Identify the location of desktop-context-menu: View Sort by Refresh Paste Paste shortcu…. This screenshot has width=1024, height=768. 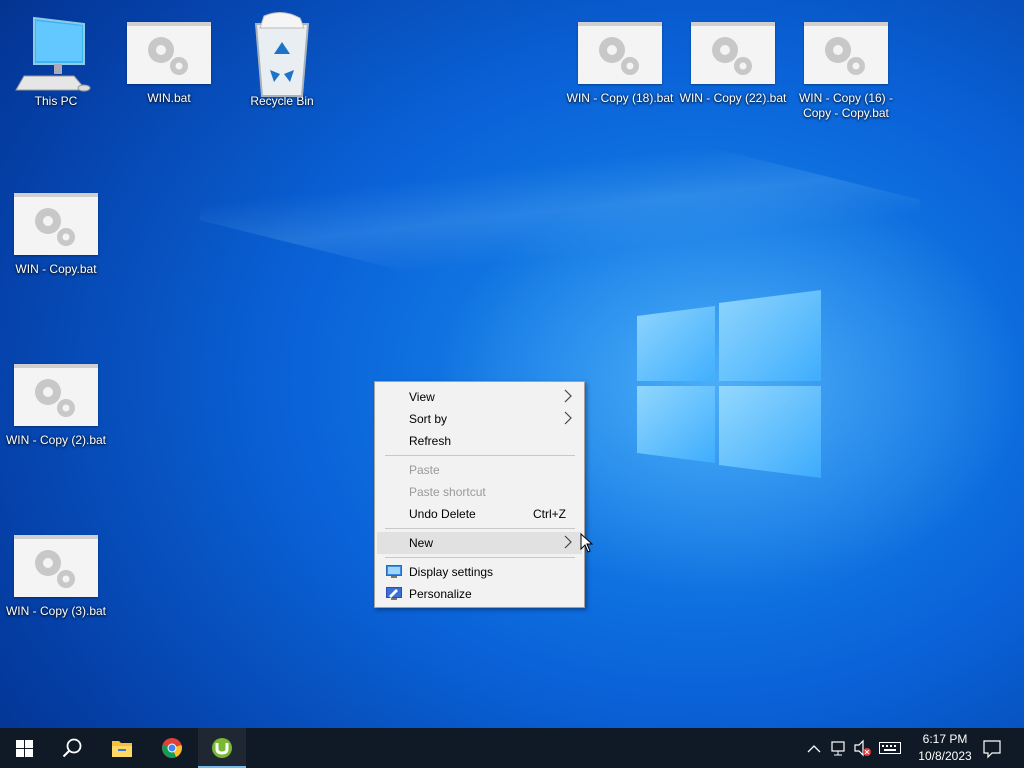
(479, 494).